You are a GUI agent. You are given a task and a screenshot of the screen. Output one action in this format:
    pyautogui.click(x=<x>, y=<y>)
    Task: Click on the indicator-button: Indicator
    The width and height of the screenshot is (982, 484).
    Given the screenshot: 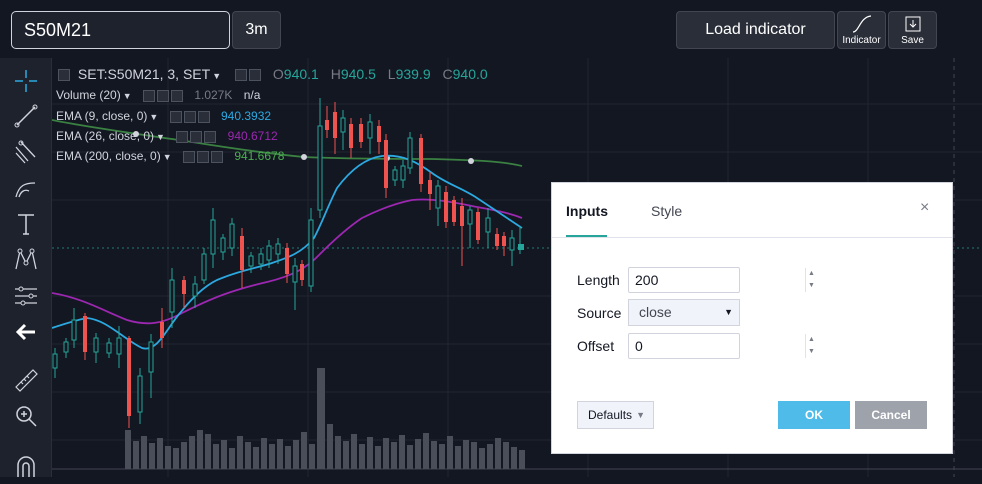 What is the action you would take?
    pyautogui.click(x=861, y=30)
    